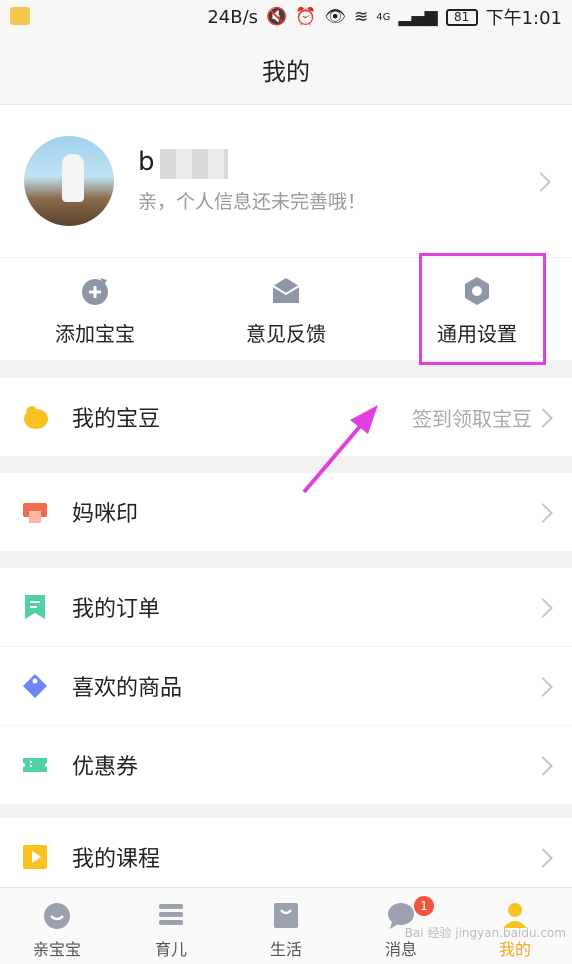 The width and height of the screenshot is (572, 964). What do you see at coordinates (35, 765) in the screenshot?
I see `ticket-icon` at bounding box center [35, 765].